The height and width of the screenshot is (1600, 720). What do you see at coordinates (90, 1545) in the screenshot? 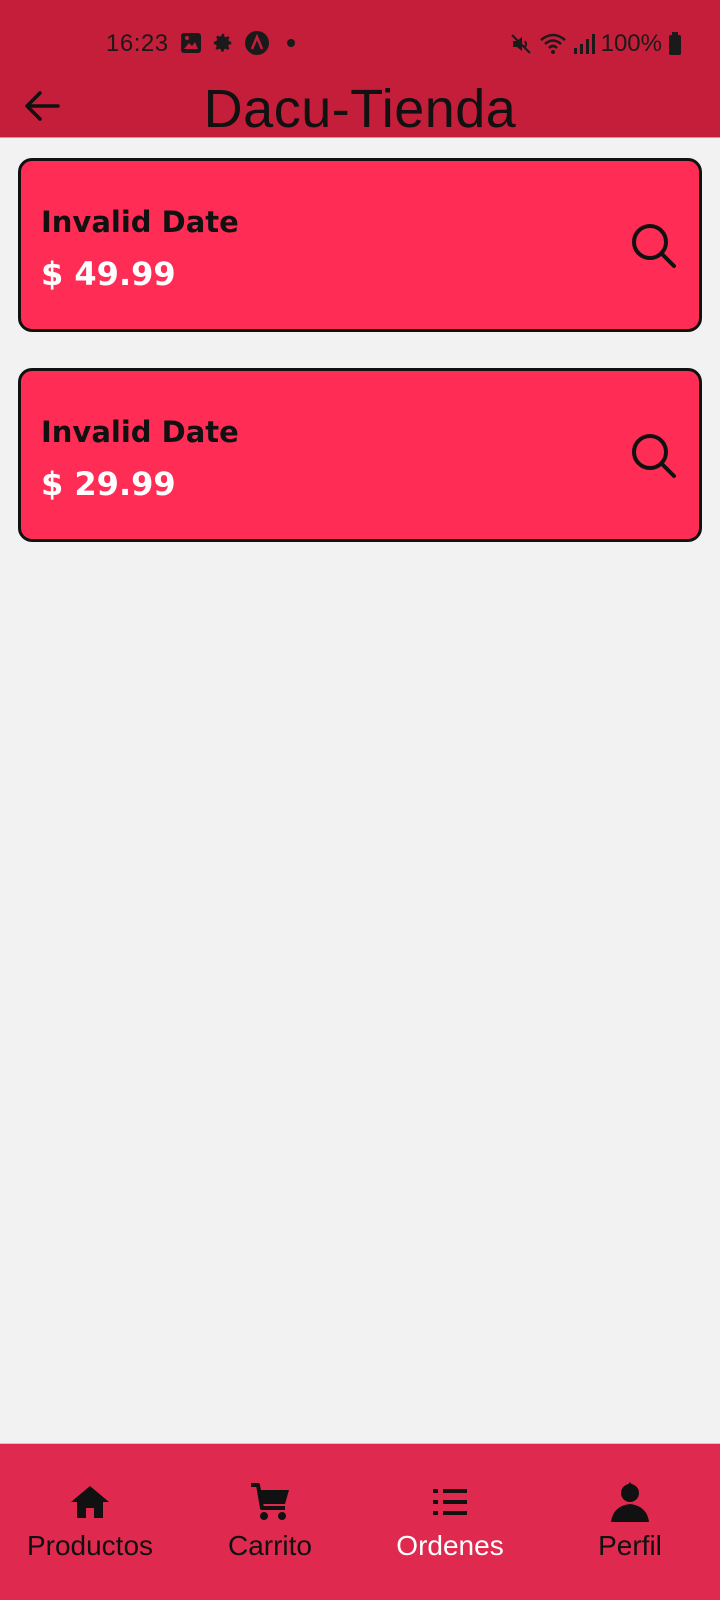
I see `nav-label: Productos` at bounding box center [90, 1545].